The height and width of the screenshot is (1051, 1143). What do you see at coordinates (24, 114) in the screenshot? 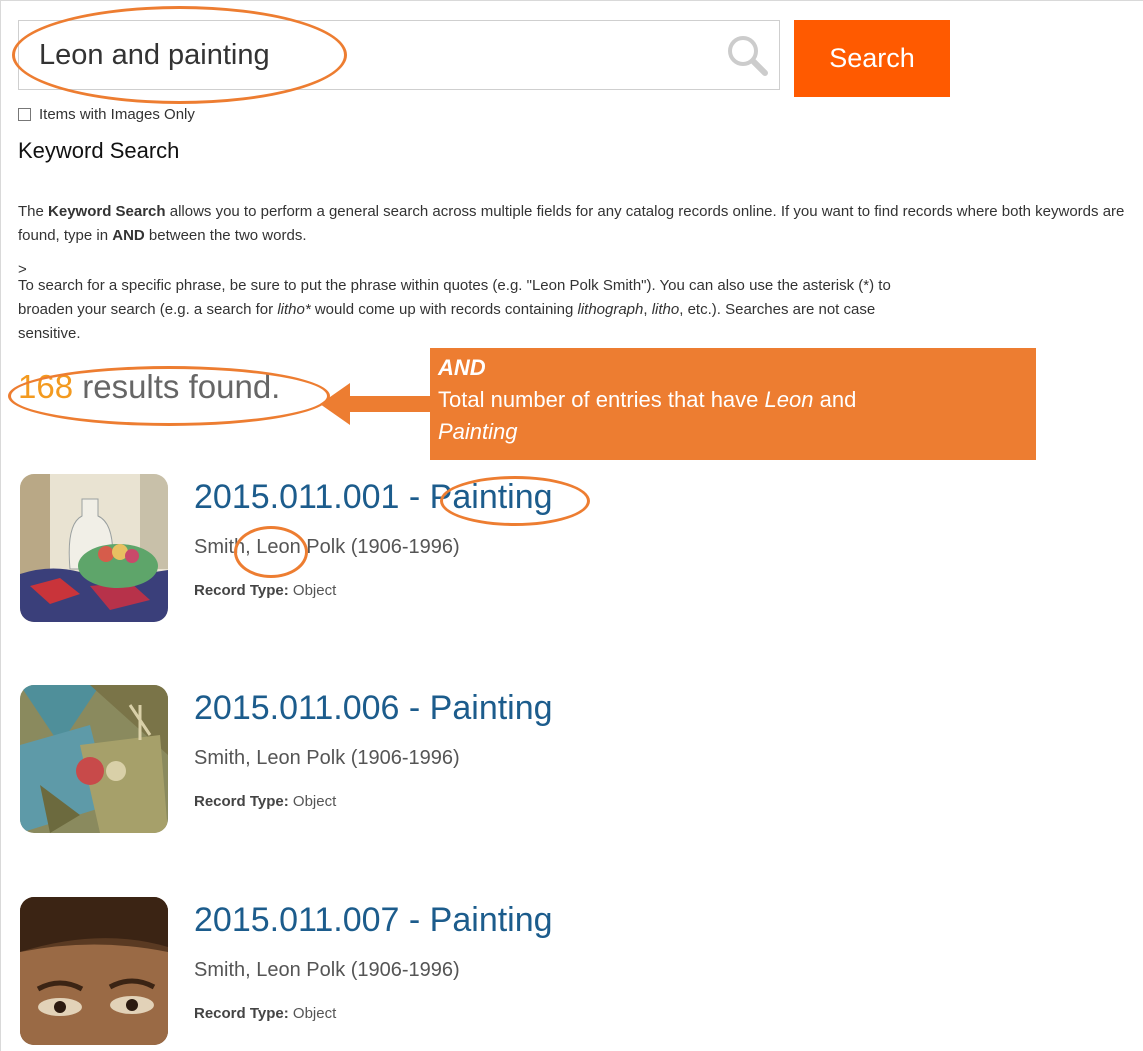
I see `images-only-checkbox` at bounding box center [24, 114].